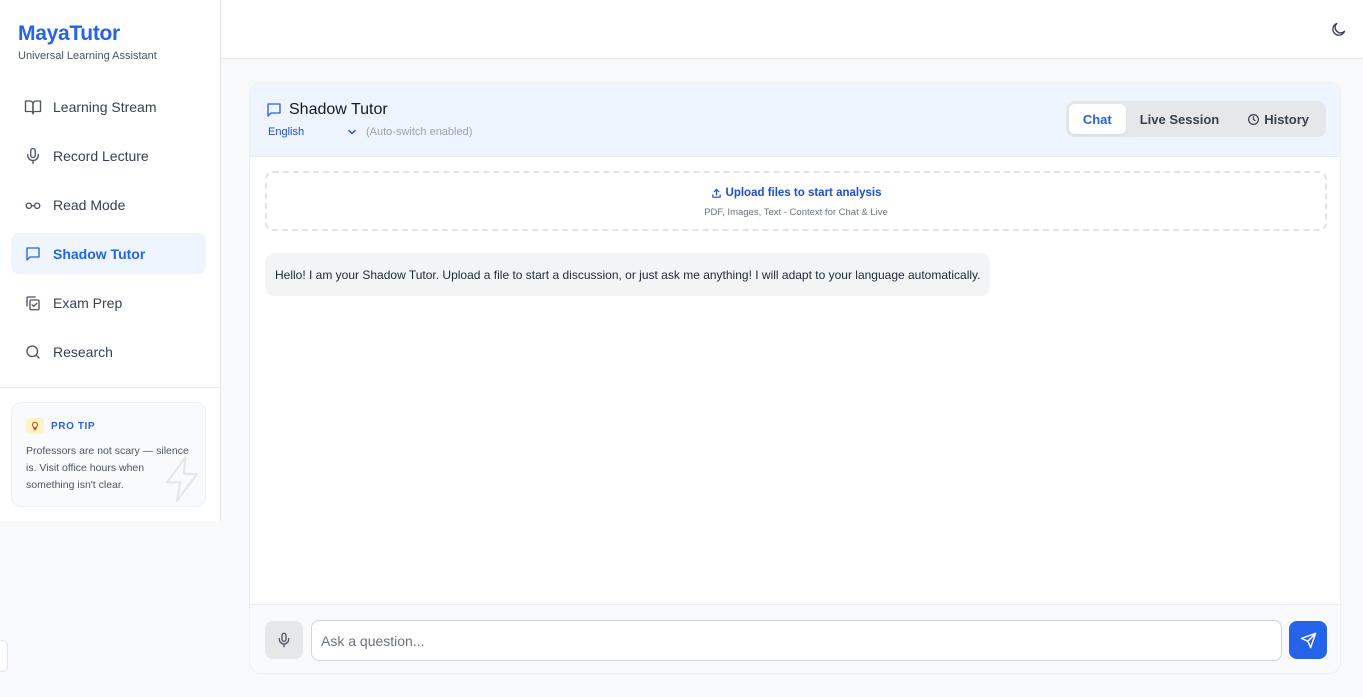 The height and width of the screenshot is (697, 1363). I want to click on send-button, so click(1308, 640).